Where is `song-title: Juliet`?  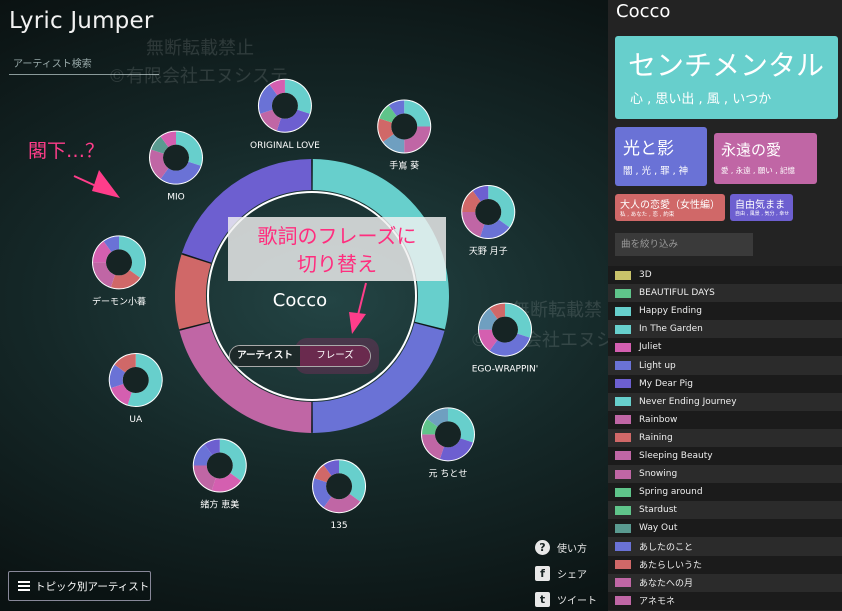 song-title: Juliet is located at coordinates (650, 347).